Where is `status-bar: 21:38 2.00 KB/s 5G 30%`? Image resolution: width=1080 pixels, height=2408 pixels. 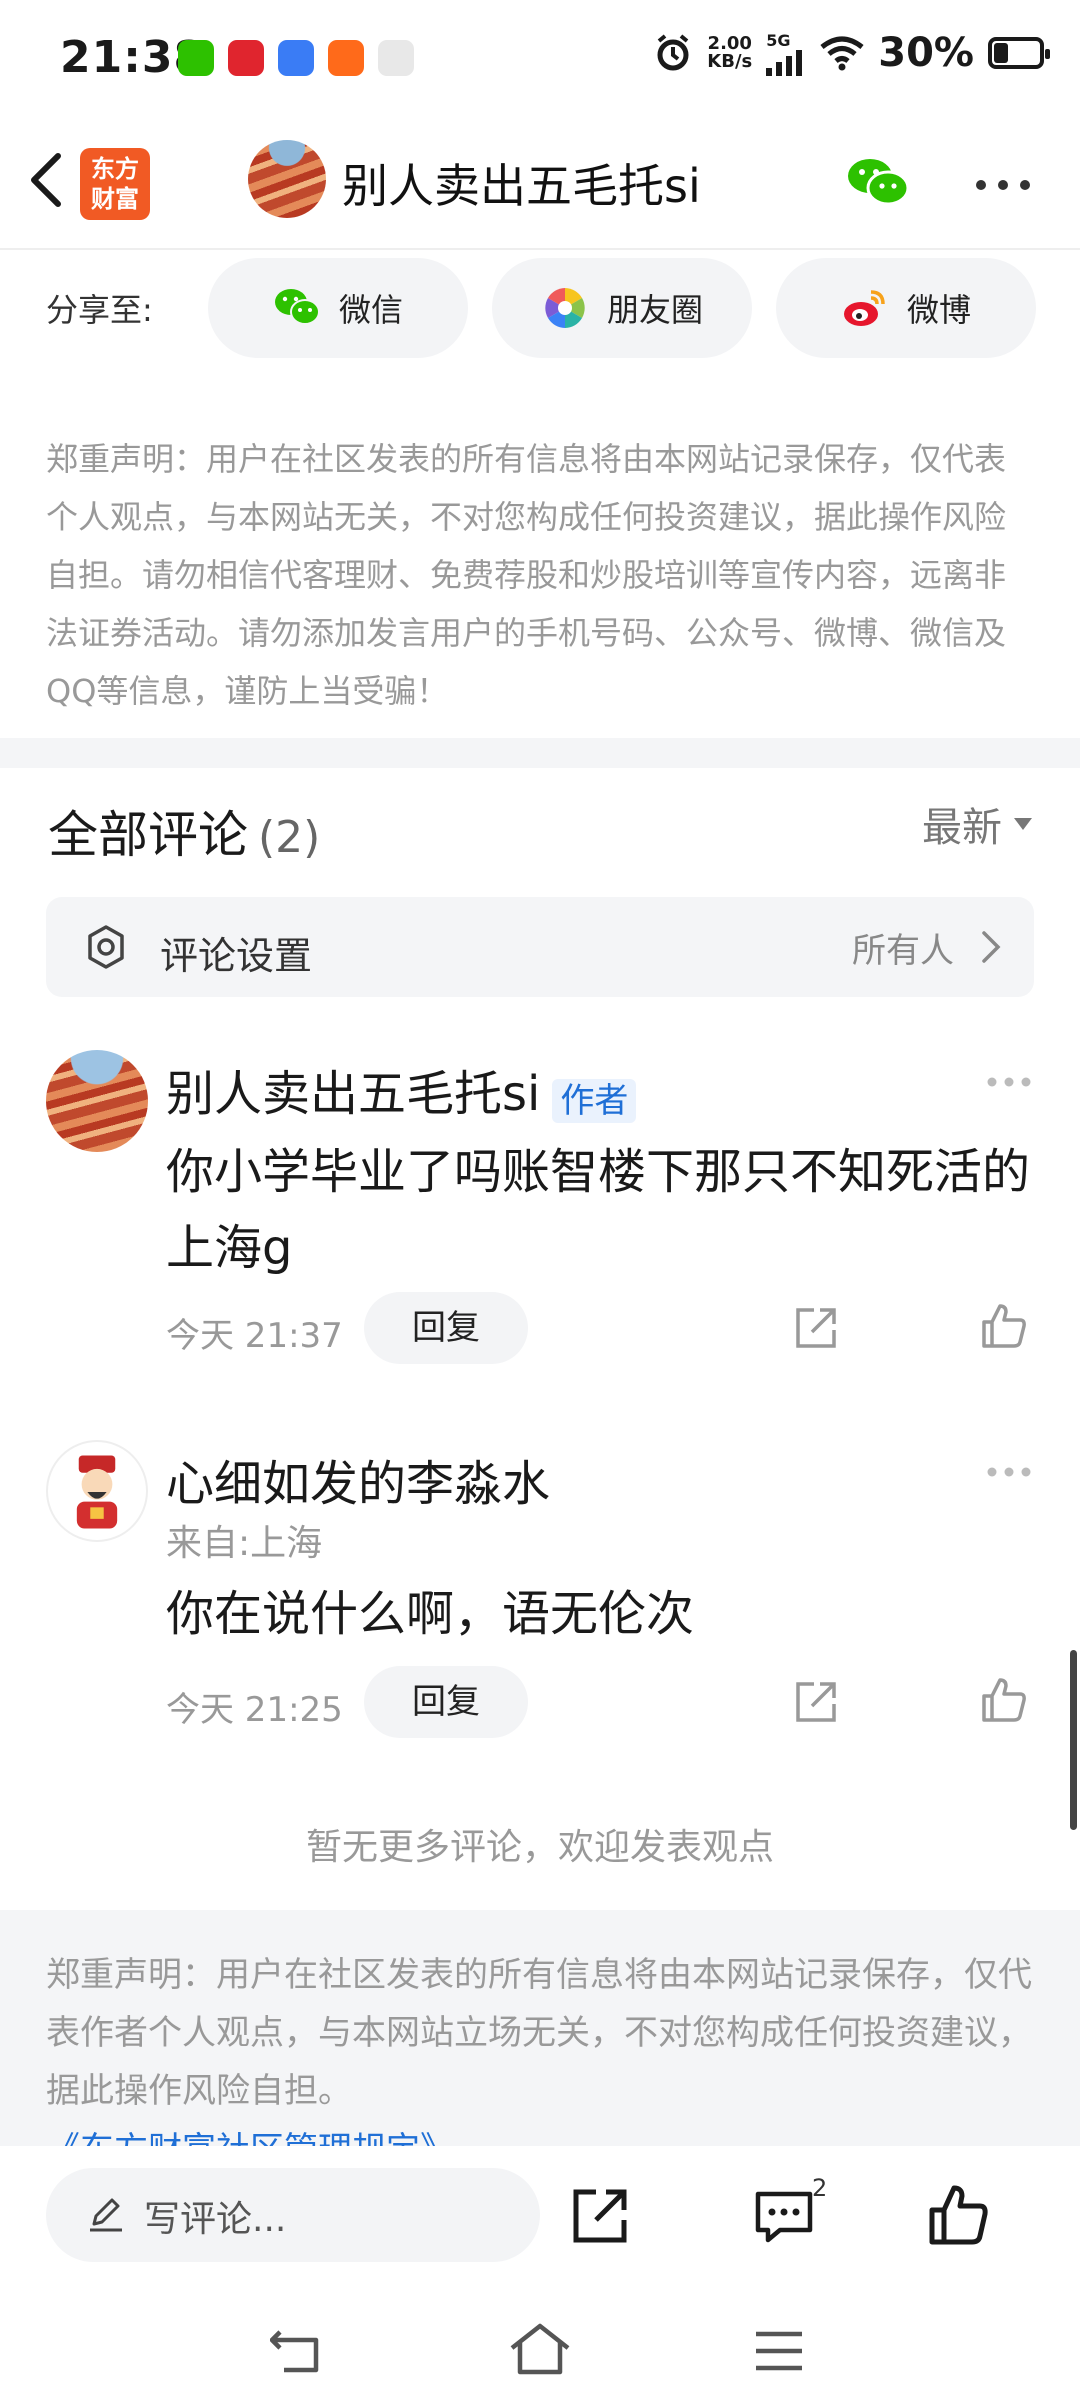
status-bar: 21:38 2.00 KB/s 5G 30% is located at coordinates (540, 60).